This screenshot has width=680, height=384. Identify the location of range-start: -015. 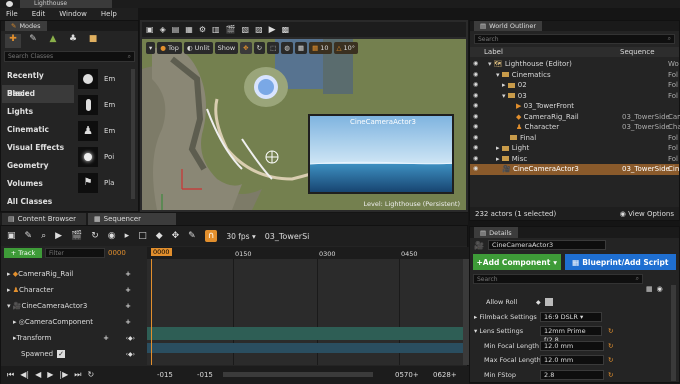
(165, 375).